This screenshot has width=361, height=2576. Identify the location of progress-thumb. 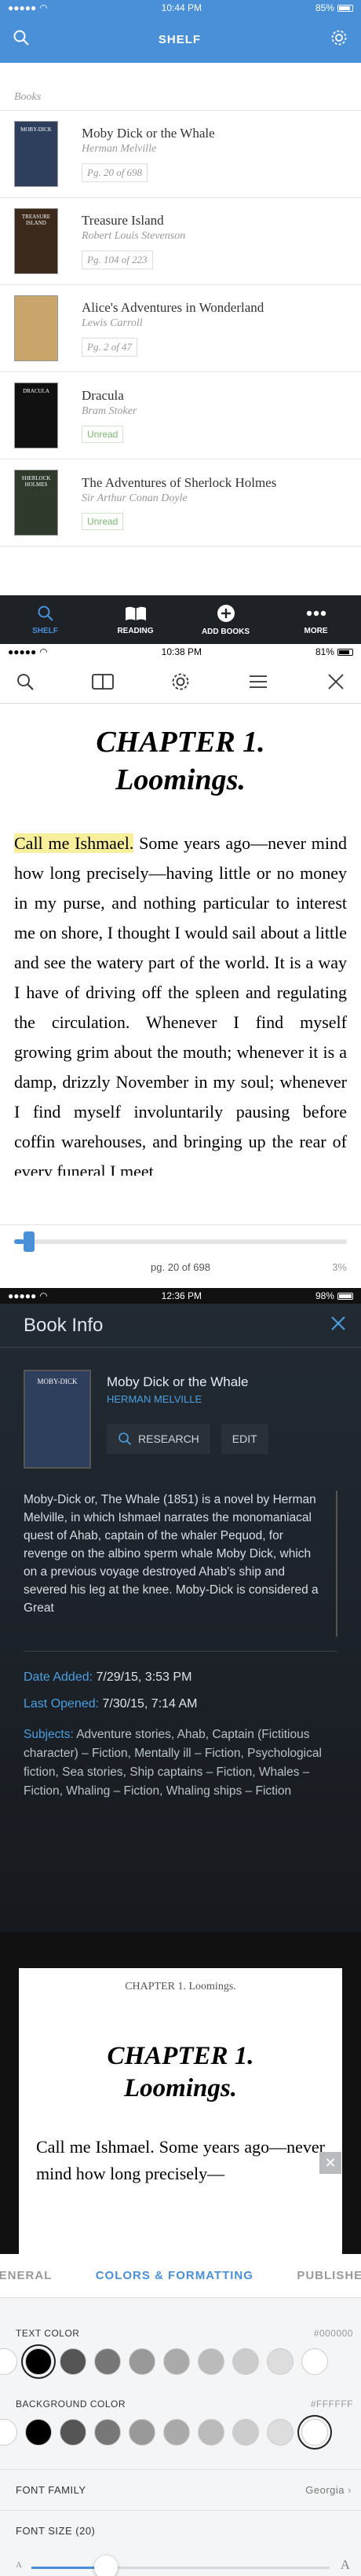
(29, 1242).